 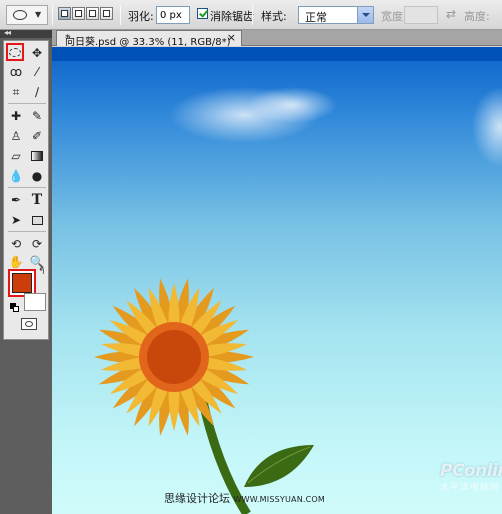 What do you see at coordinates (42, 272) in the screenshot?
I see `swap-colors-icon: ↰` at bounding box center [42, 272].